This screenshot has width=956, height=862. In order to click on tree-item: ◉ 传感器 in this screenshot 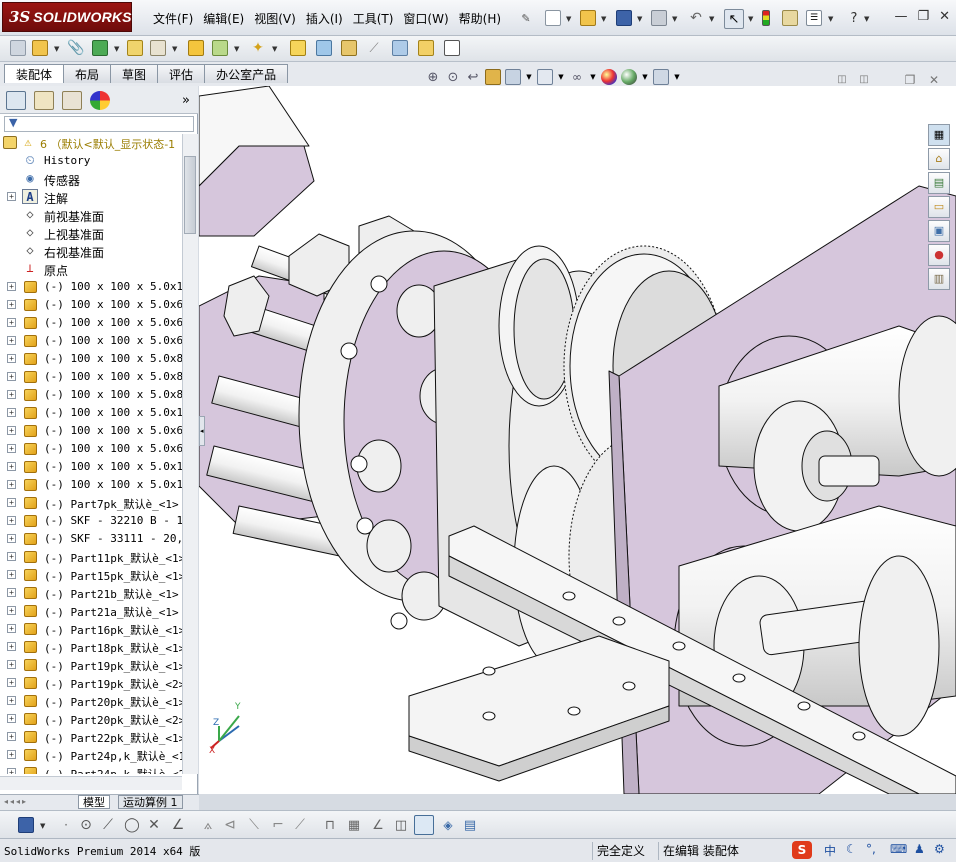, I will do `click(91, 179)`.